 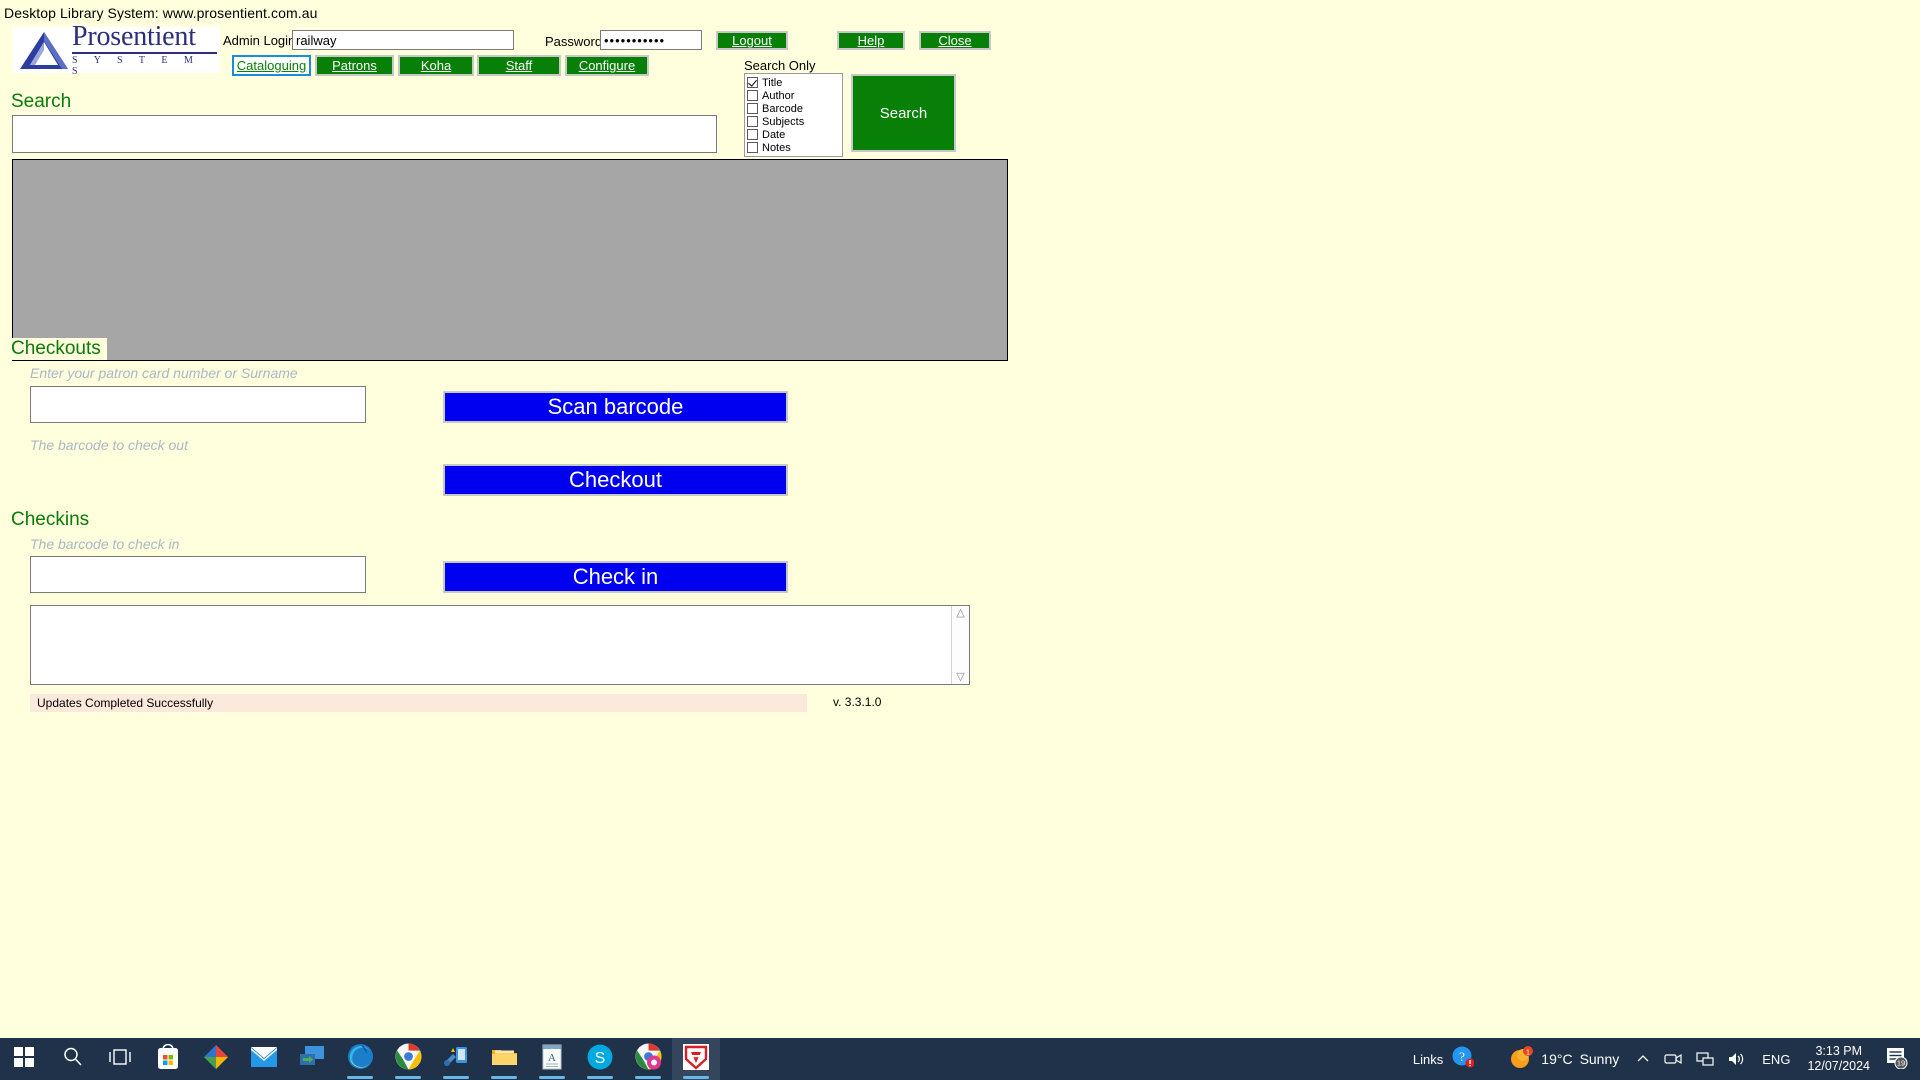 I want to click on checkbox-notes, so click(x=752, y=147).